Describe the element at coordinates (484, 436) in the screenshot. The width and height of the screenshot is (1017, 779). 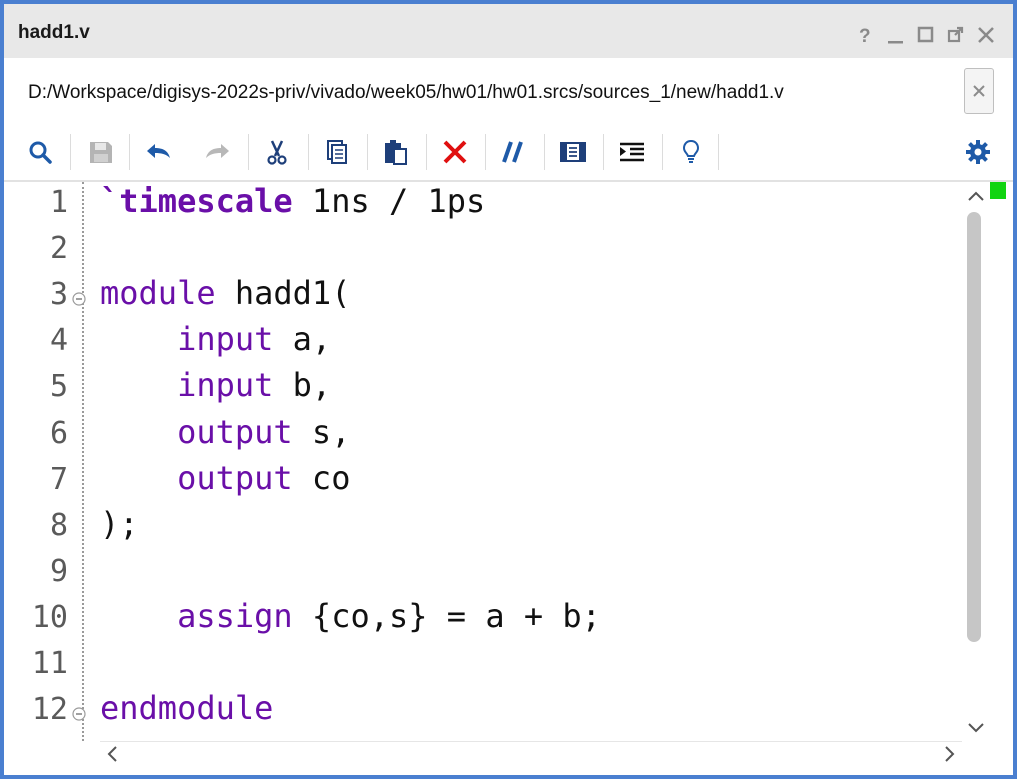
I see `code-line: 6 output s,` at that location.